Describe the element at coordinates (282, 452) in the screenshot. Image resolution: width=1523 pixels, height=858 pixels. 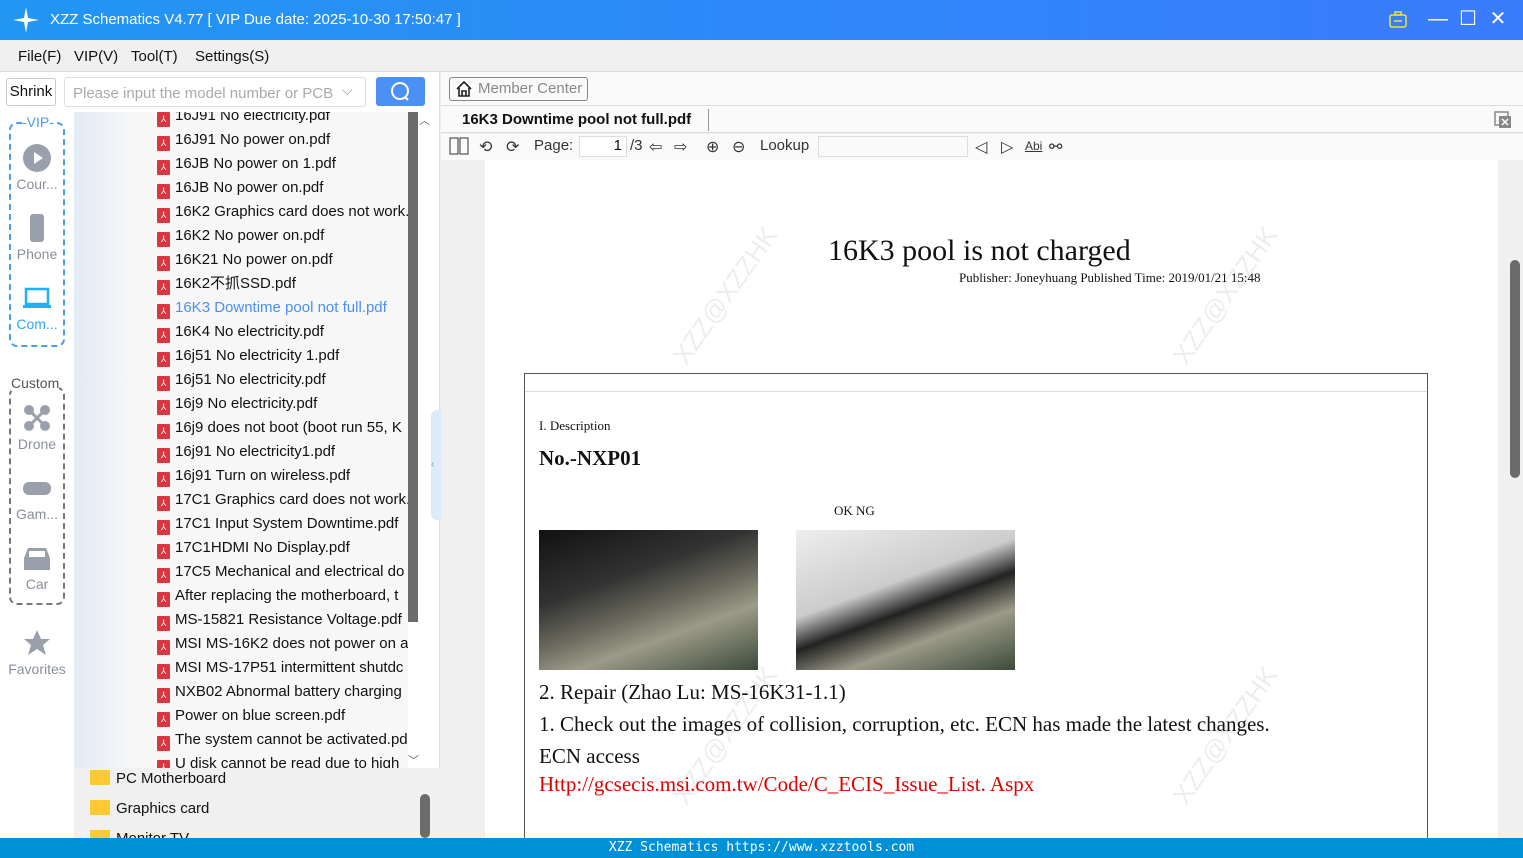
I see `file-item: ⅄ 16j91 No electricity1.pdf` at that location.